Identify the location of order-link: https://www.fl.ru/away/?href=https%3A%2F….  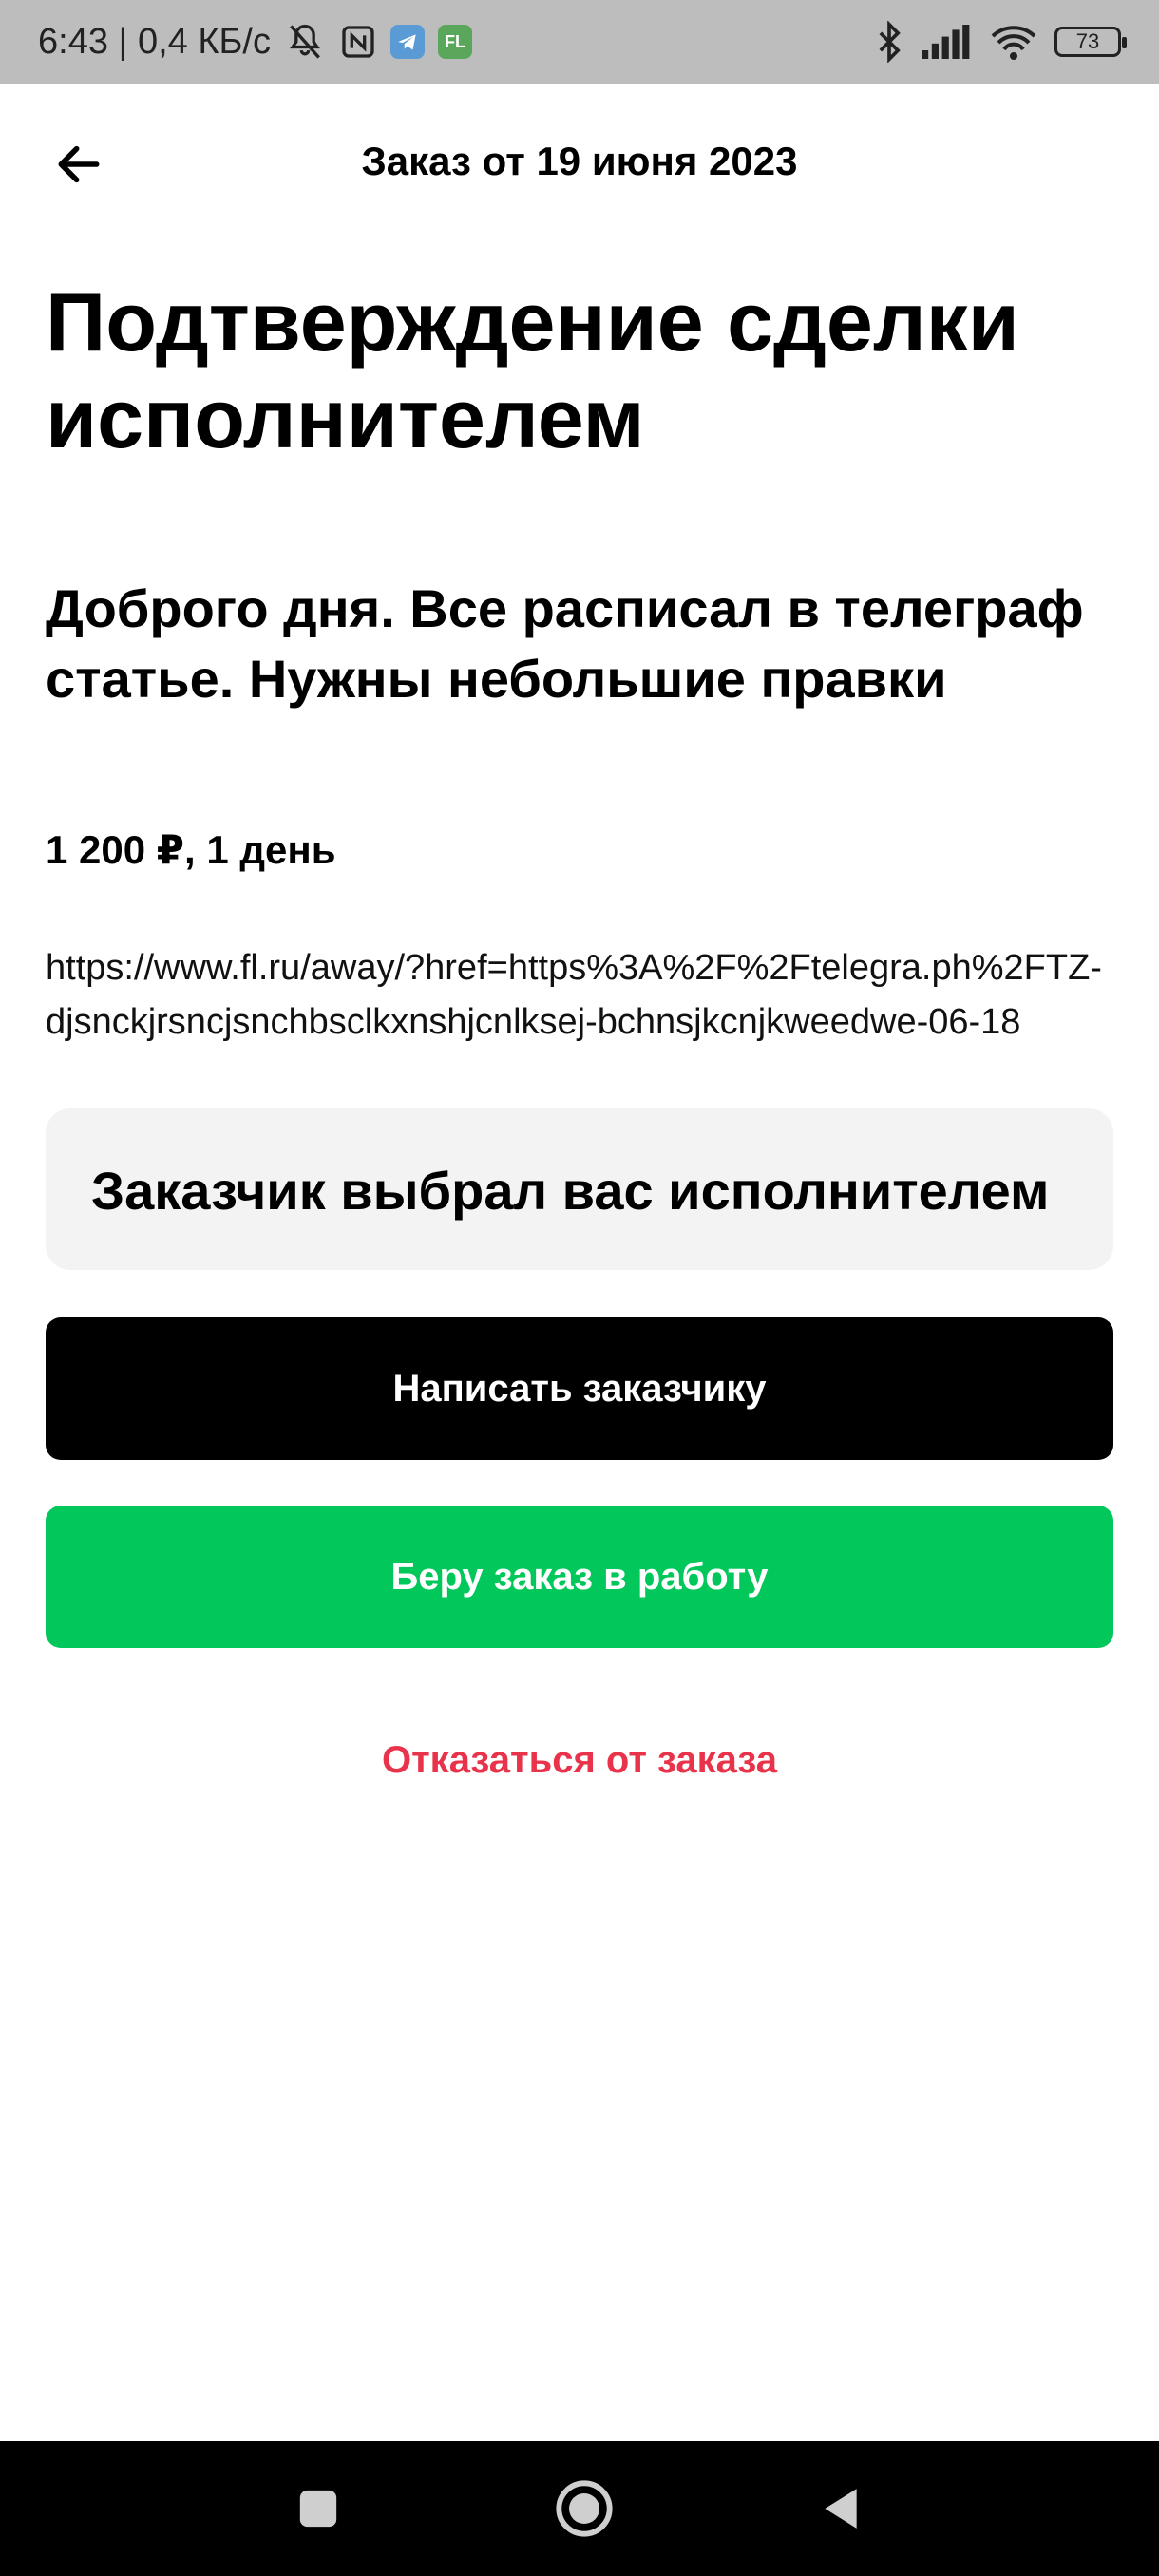
(579, 996).